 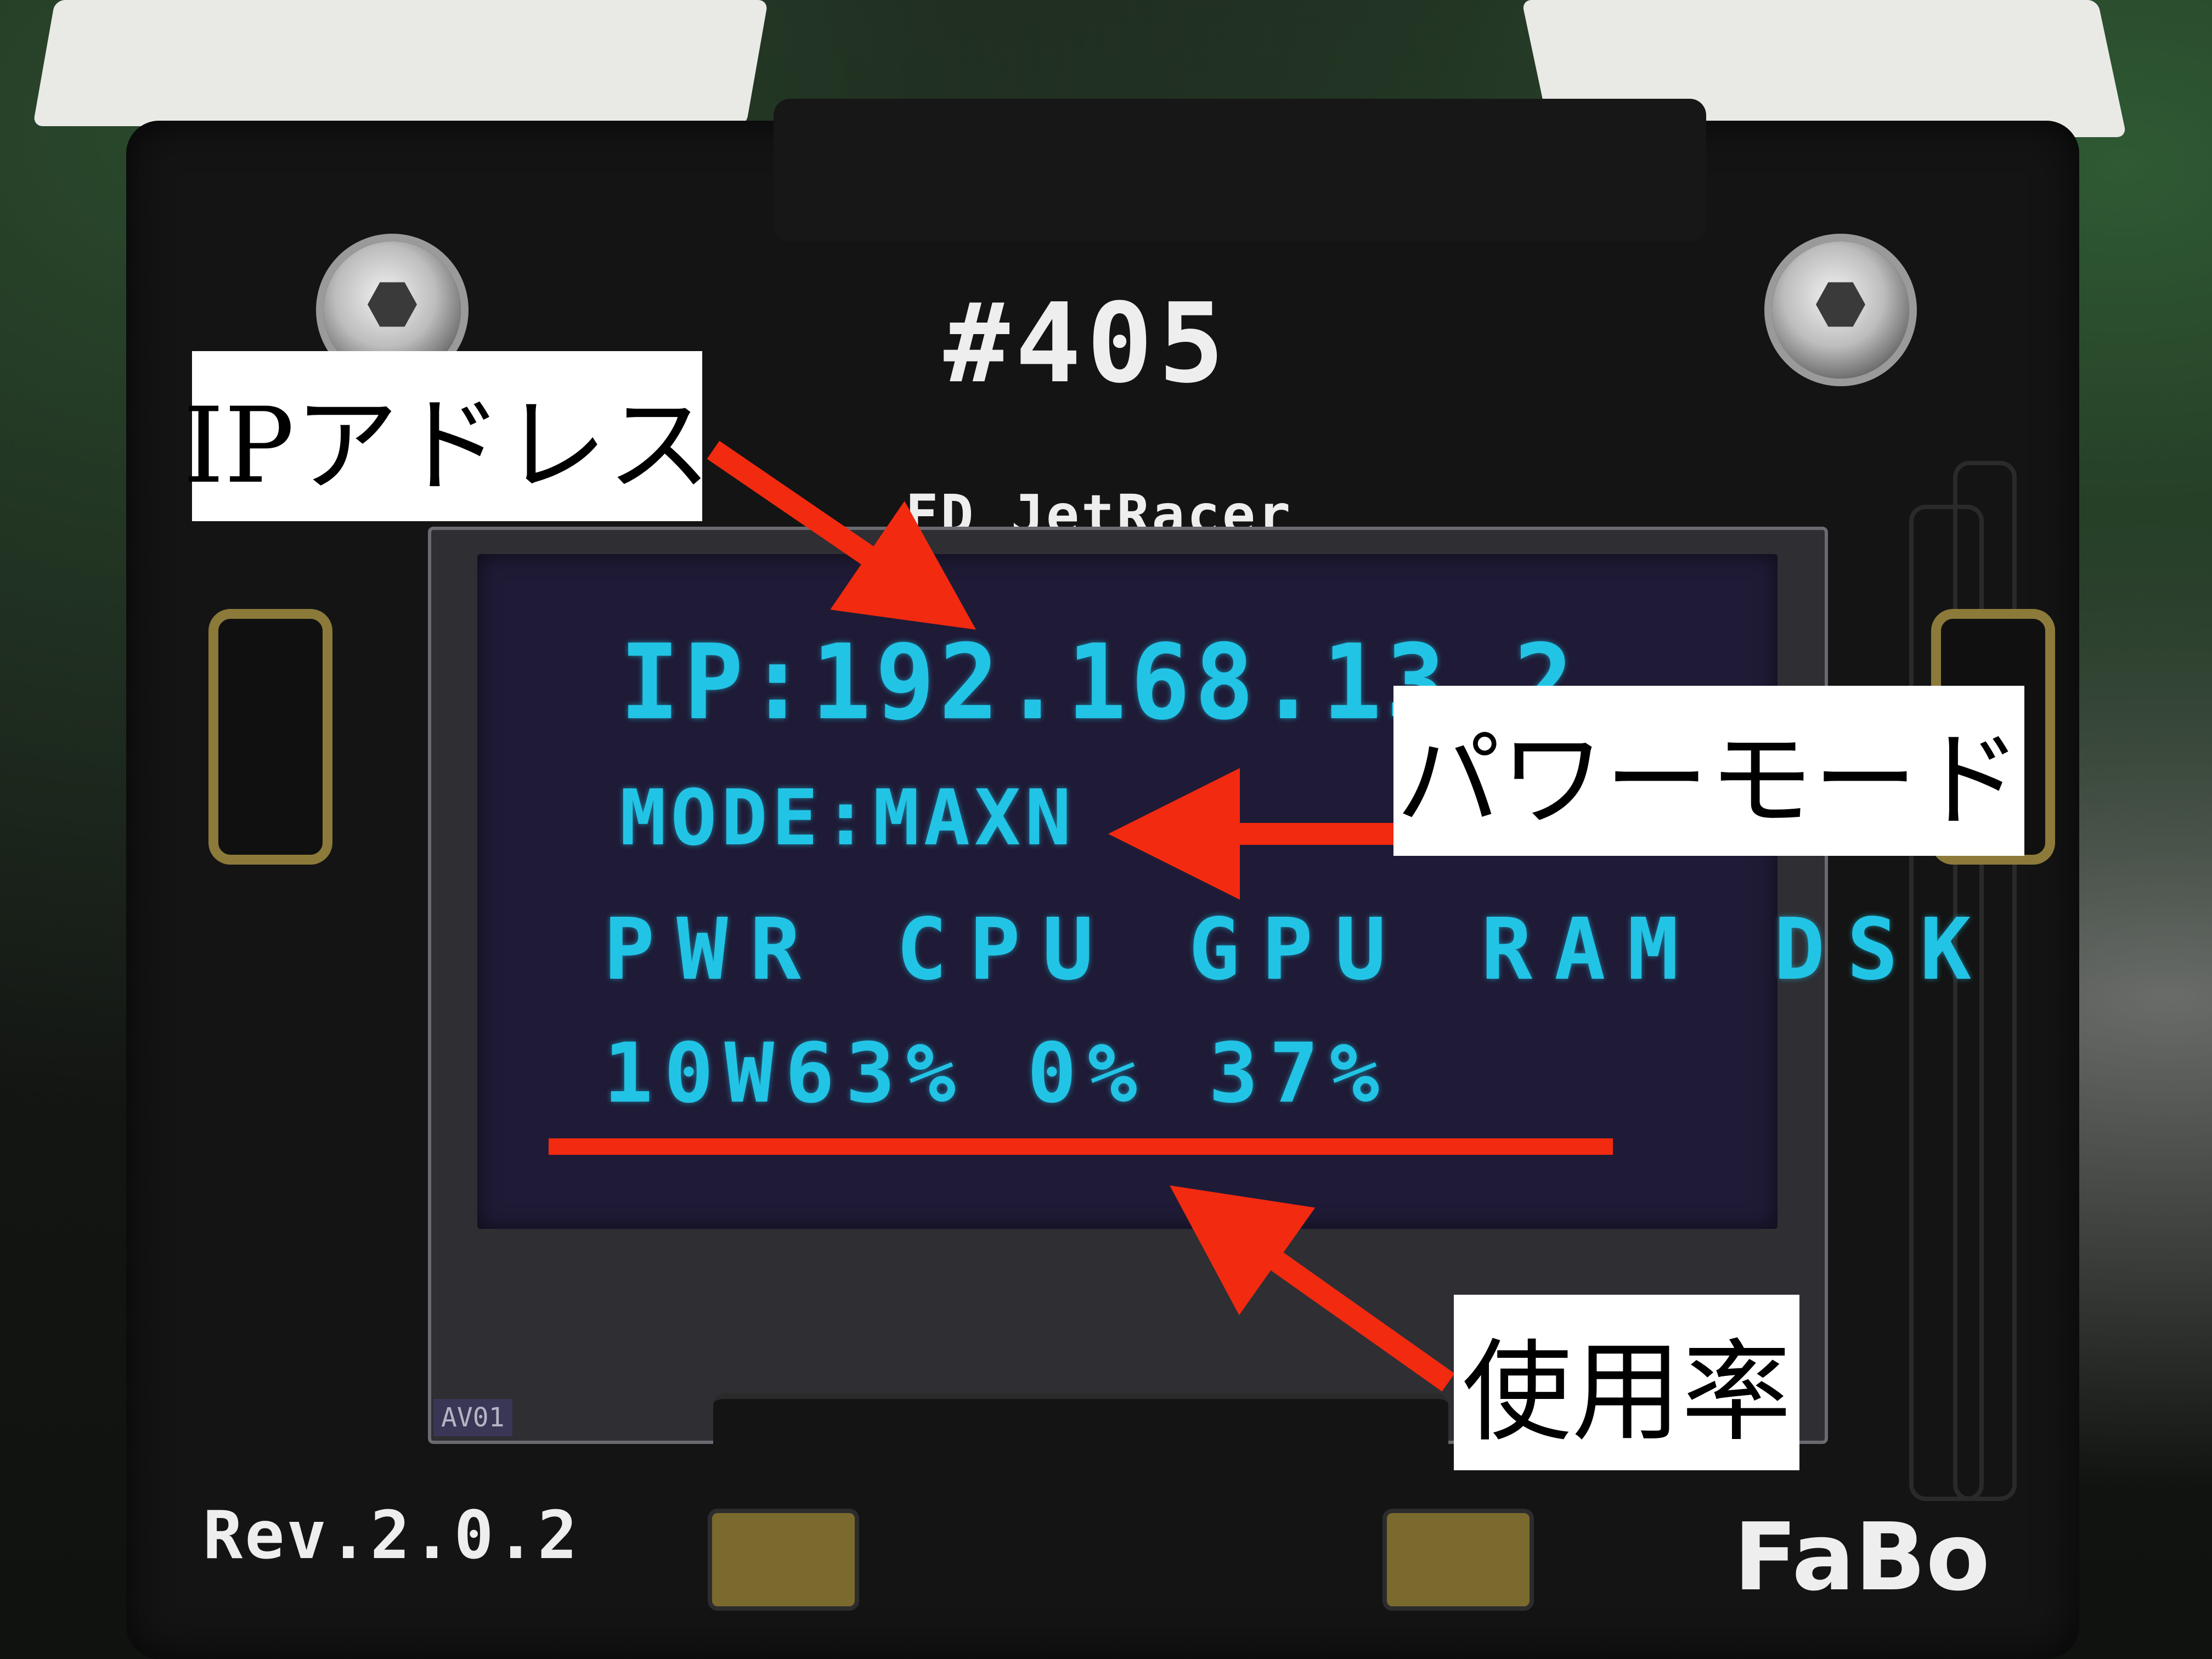 I want to click on brand-logo: FaBo, so click(x=1862, y=1558).